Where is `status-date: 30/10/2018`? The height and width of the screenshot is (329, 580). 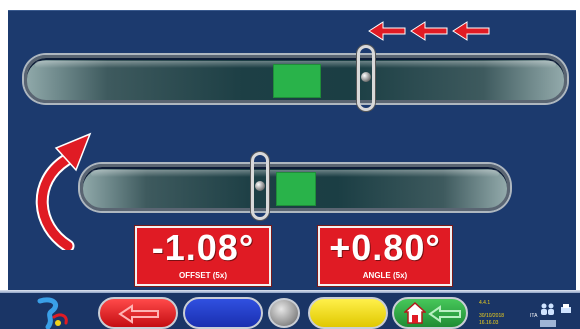
status-date: 30/10/2018 is located at coordinates (492, 316).